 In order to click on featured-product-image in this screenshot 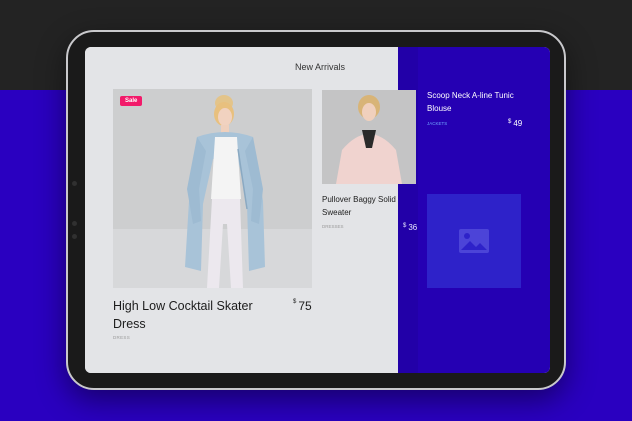, I will do `click(212, 188)`.